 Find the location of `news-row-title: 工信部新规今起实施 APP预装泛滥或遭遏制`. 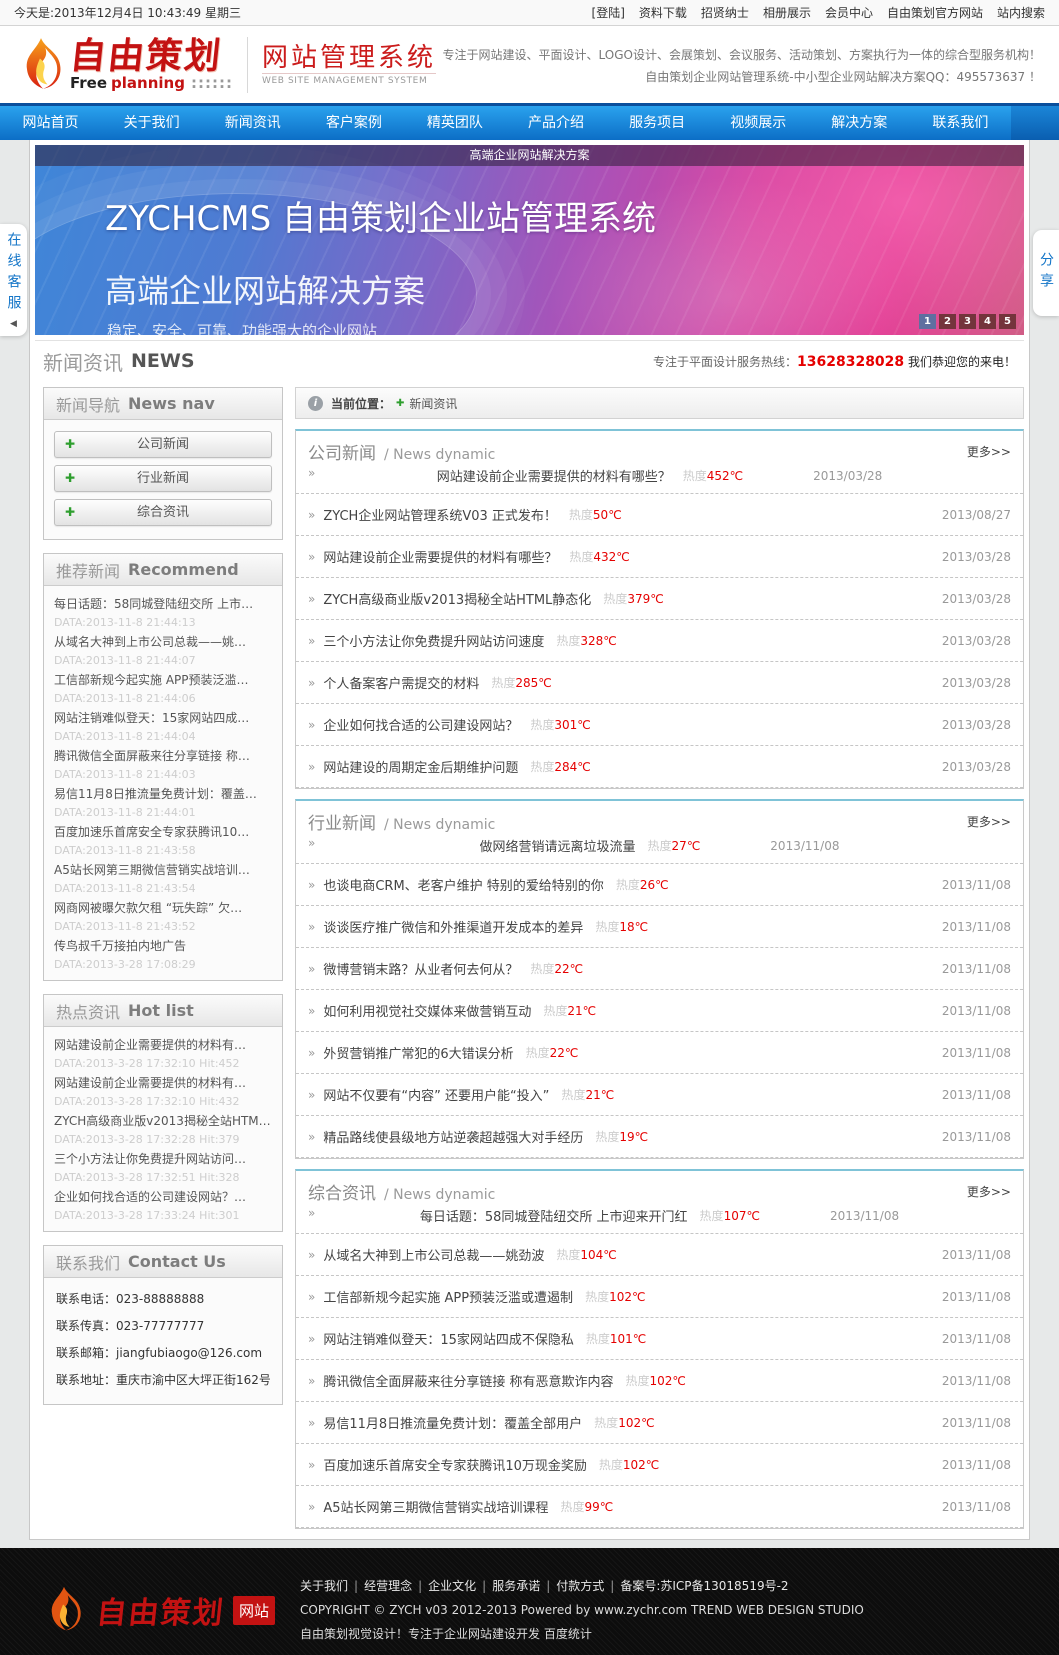

news-row-title: 工信部新规今起实施 APP预装泛滥或遭遏制 is located at coordinates (448, 1296).